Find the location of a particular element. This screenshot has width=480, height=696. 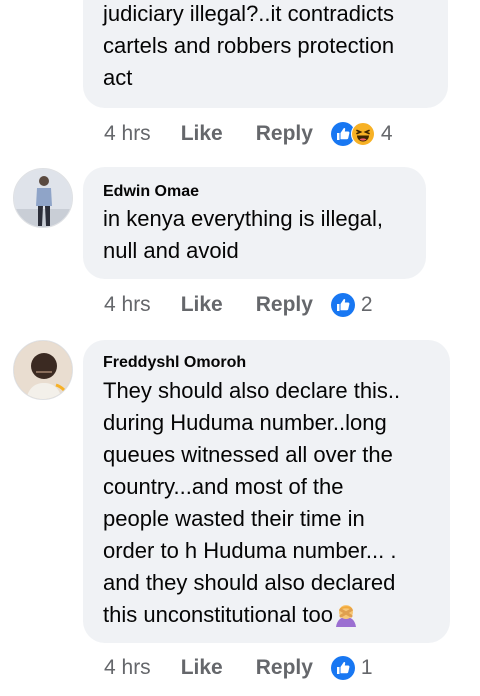

comment-meta: 4 hrs Like Reply 1 is located at coordinates (238, 668).